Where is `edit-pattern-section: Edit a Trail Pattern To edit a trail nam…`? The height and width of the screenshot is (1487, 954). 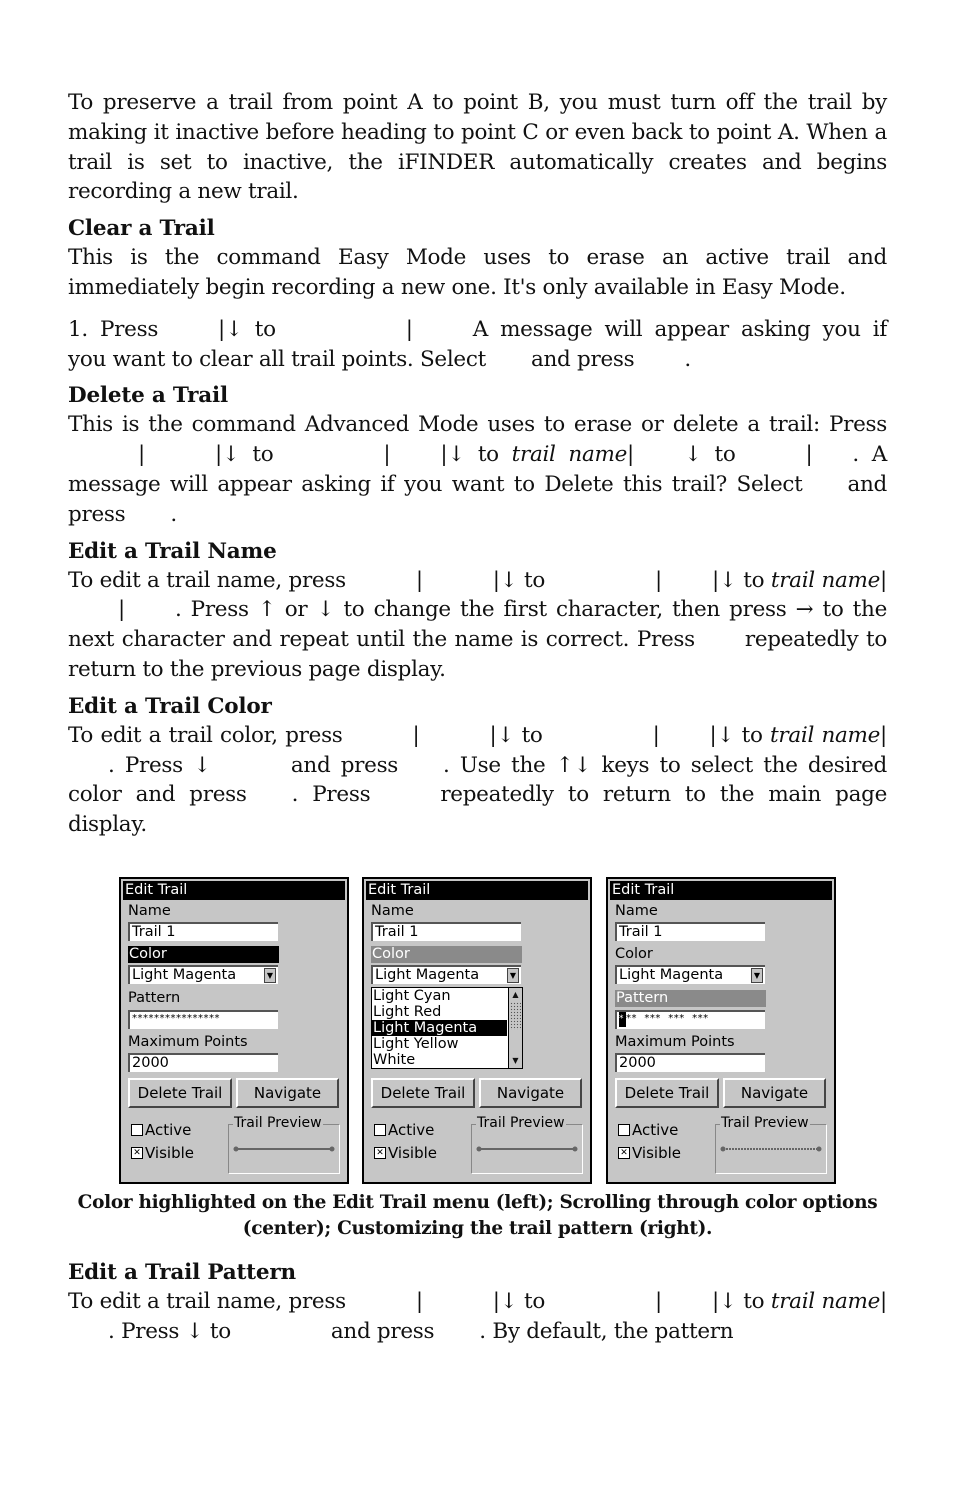 edit-pattern-section: Edit a Trail Pattern To edit a trail nam… is located at coordinates (477, 1303).